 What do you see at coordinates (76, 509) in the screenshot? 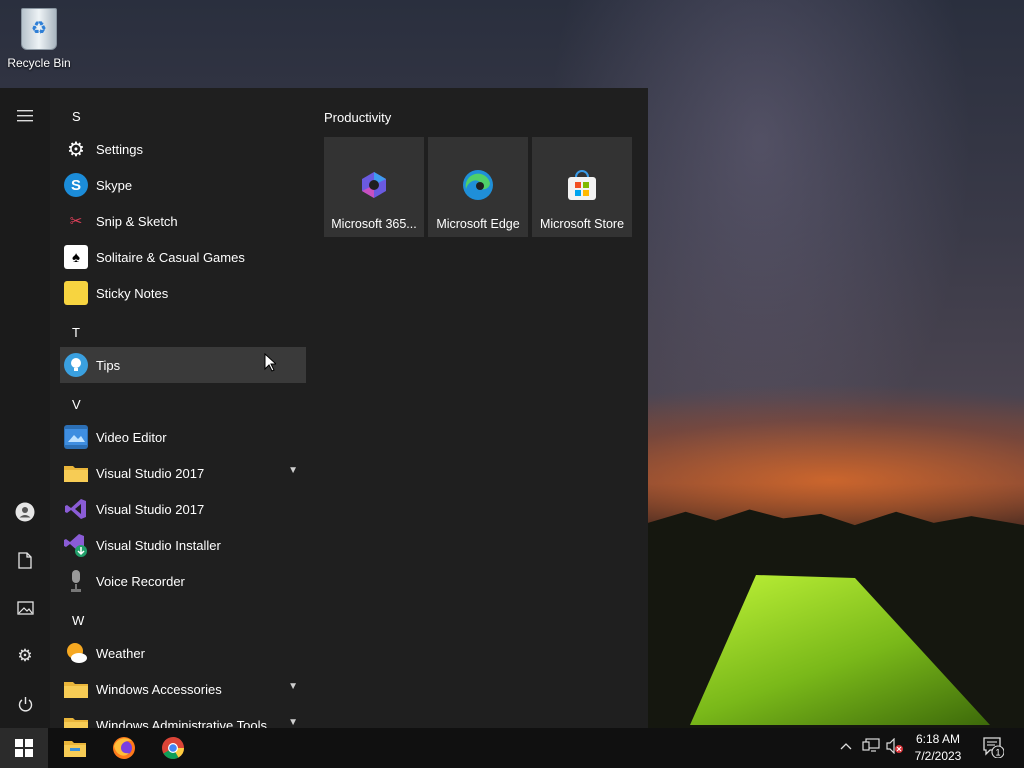
I see `visual-studio-icon` at bounding box center [76, 509].